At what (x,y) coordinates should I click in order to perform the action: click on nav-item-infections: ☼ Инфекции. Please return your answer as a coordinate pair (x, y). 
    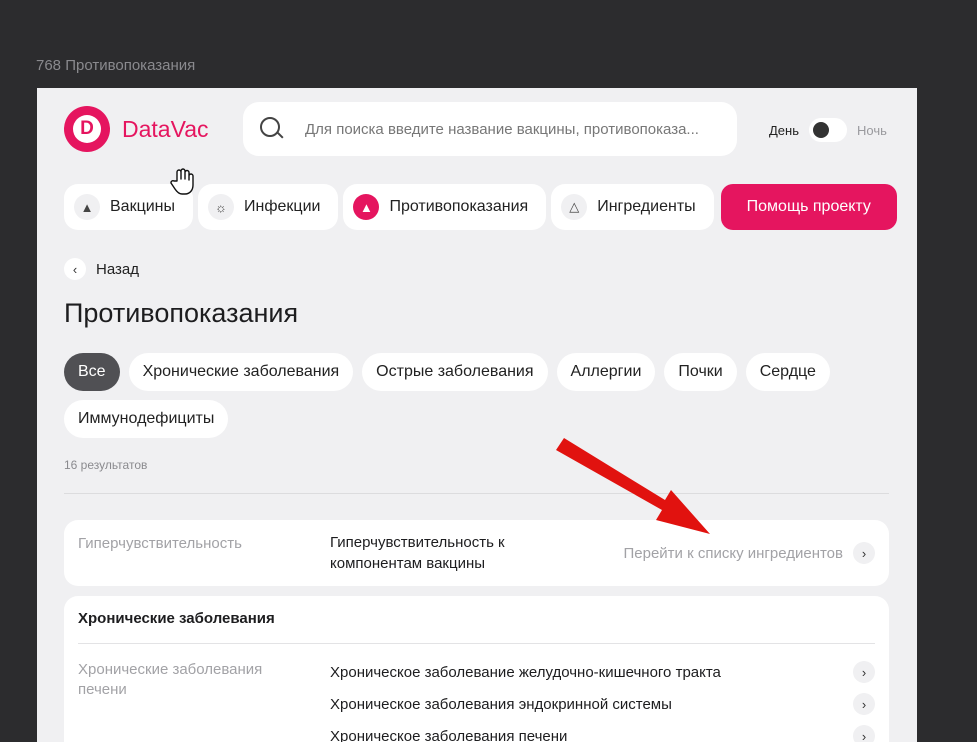
    Looking at the image, I should click on (268, 207).